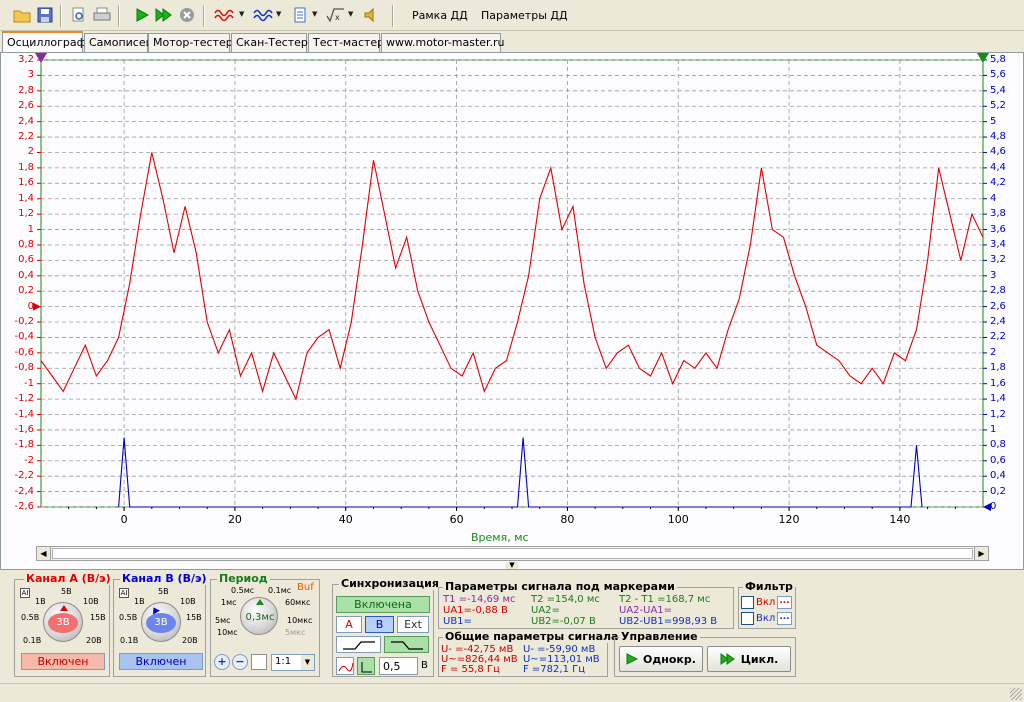 The image size is (1024, 702). I want to click on tab-test-master: Тест-мастер, so click(346, 42).